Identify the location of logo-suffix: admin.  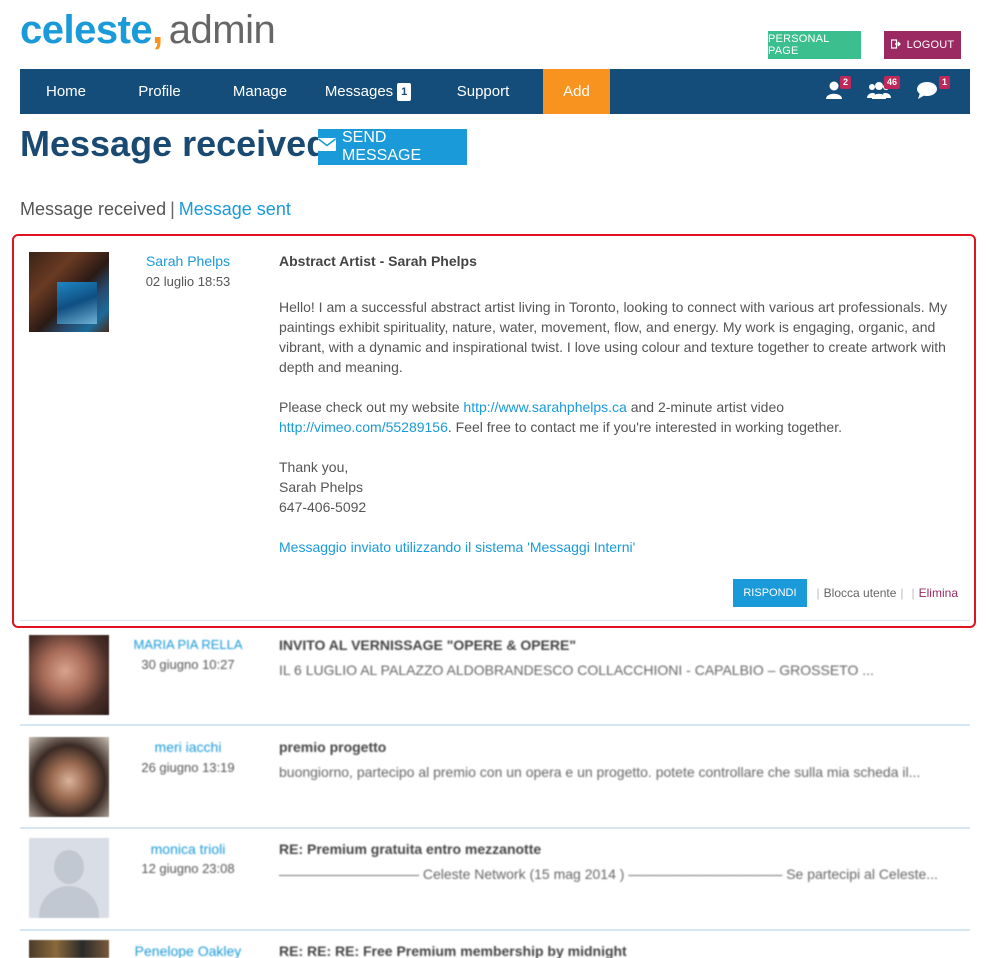
(222, 30).